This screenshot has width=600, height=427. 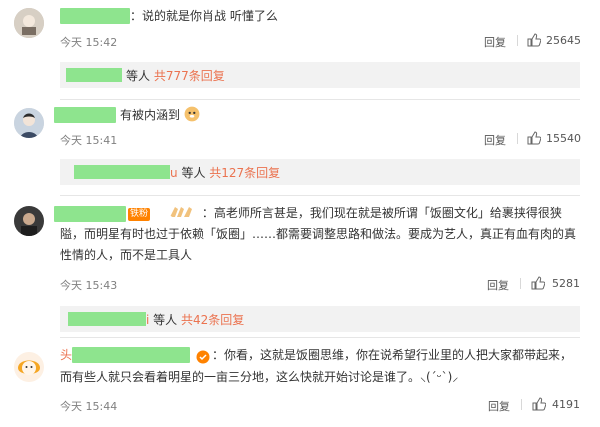 What do you see at coordinates (148, 320) in the screenshot?
I see `sub-suffix: i` at bounding box center [148, 320].